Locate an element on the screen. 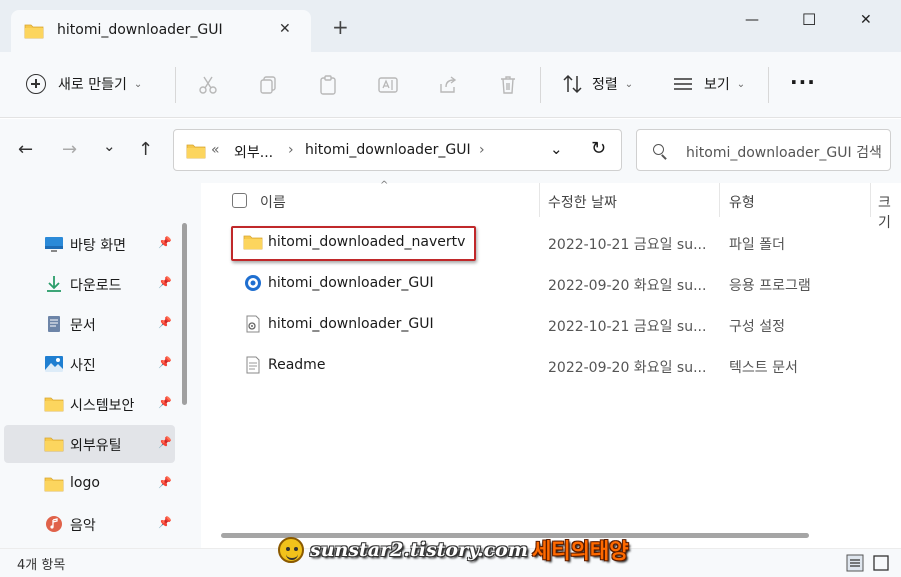  sidebar-item-label: 다운로드 is located at coordinates (96, 286).